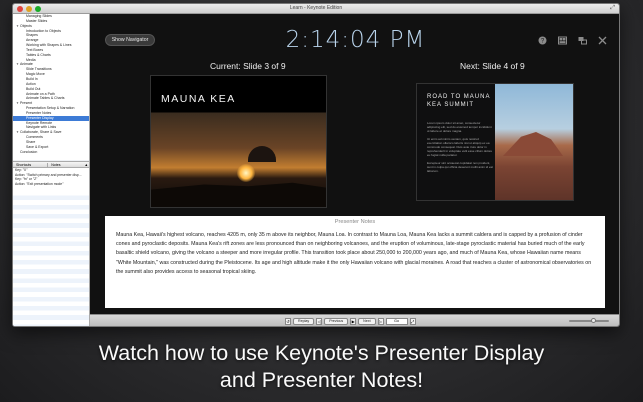 The width and height of the screenshot is (643, 402). I want to click on outline-item-label: Share, so click(31, 141).